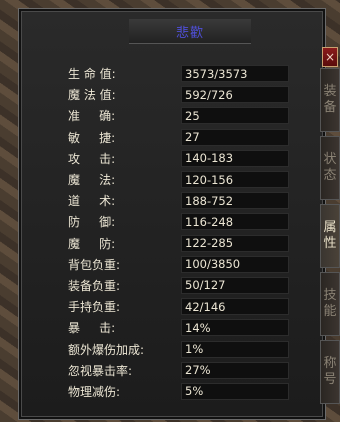  What do you see at coordinates (330, 311) in the screenshot?
I see `tab-label-char: 能` at bounding box center [330, 311].